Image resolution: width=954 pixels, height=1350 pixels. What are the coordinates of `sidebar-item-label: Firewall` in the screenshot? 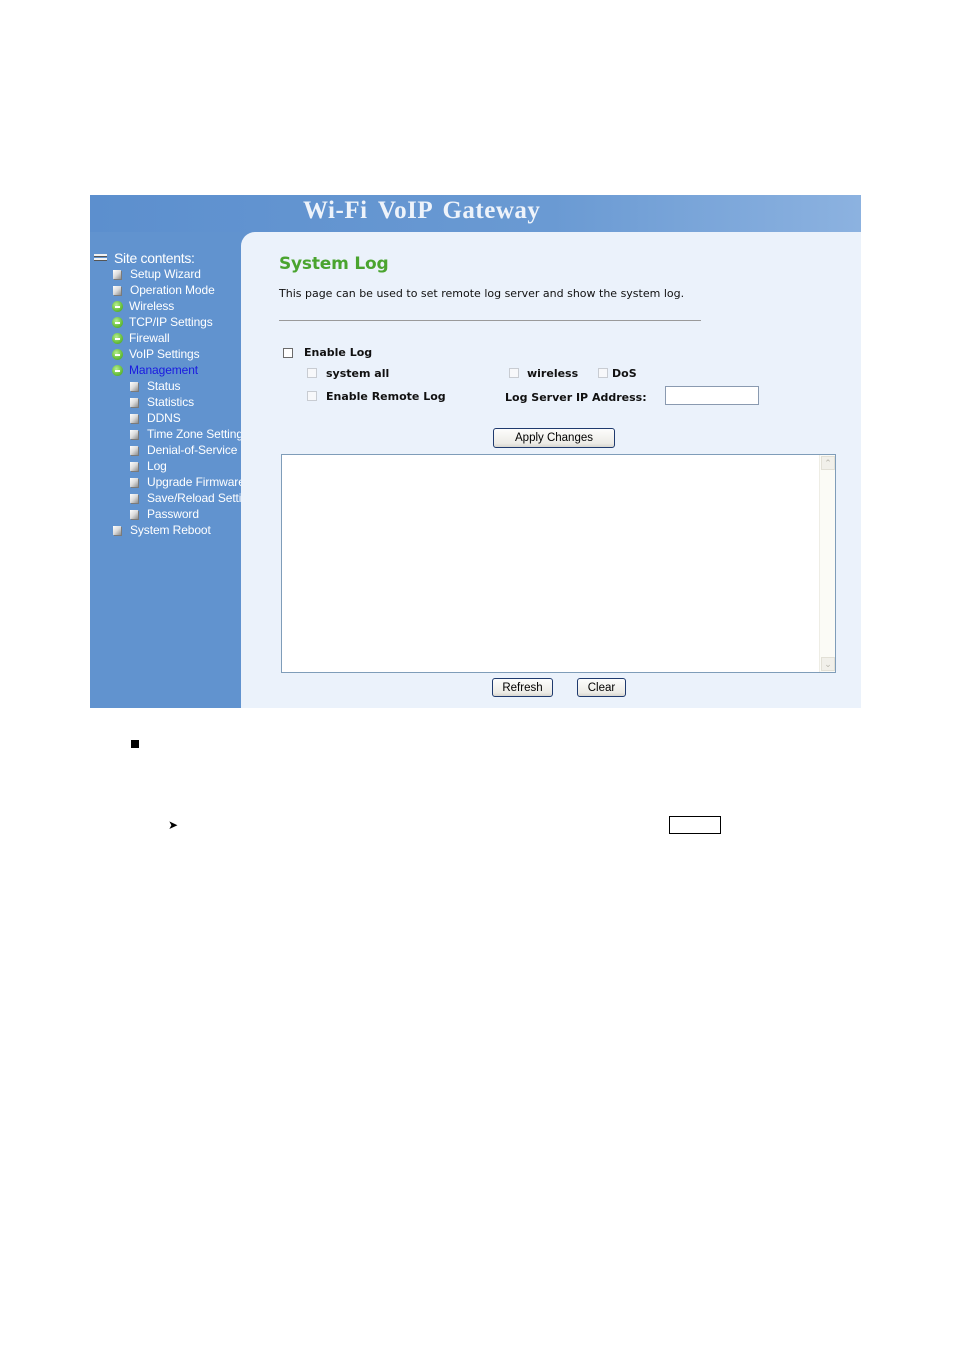 It's located at (149, 338).